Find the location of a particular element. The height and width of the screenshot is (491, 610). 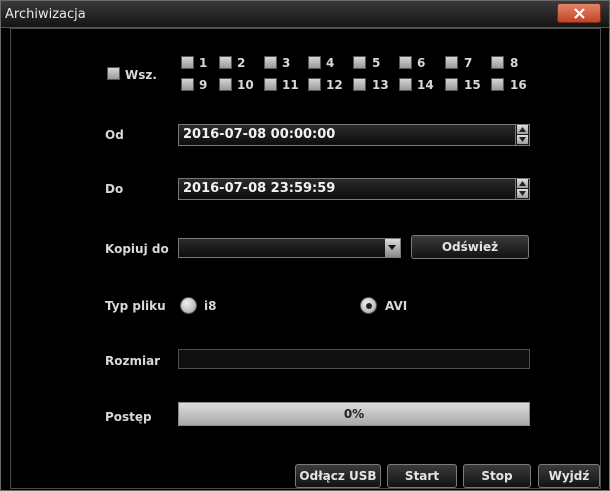

channel-3-label: 3 is located at coordinates (286, 63).